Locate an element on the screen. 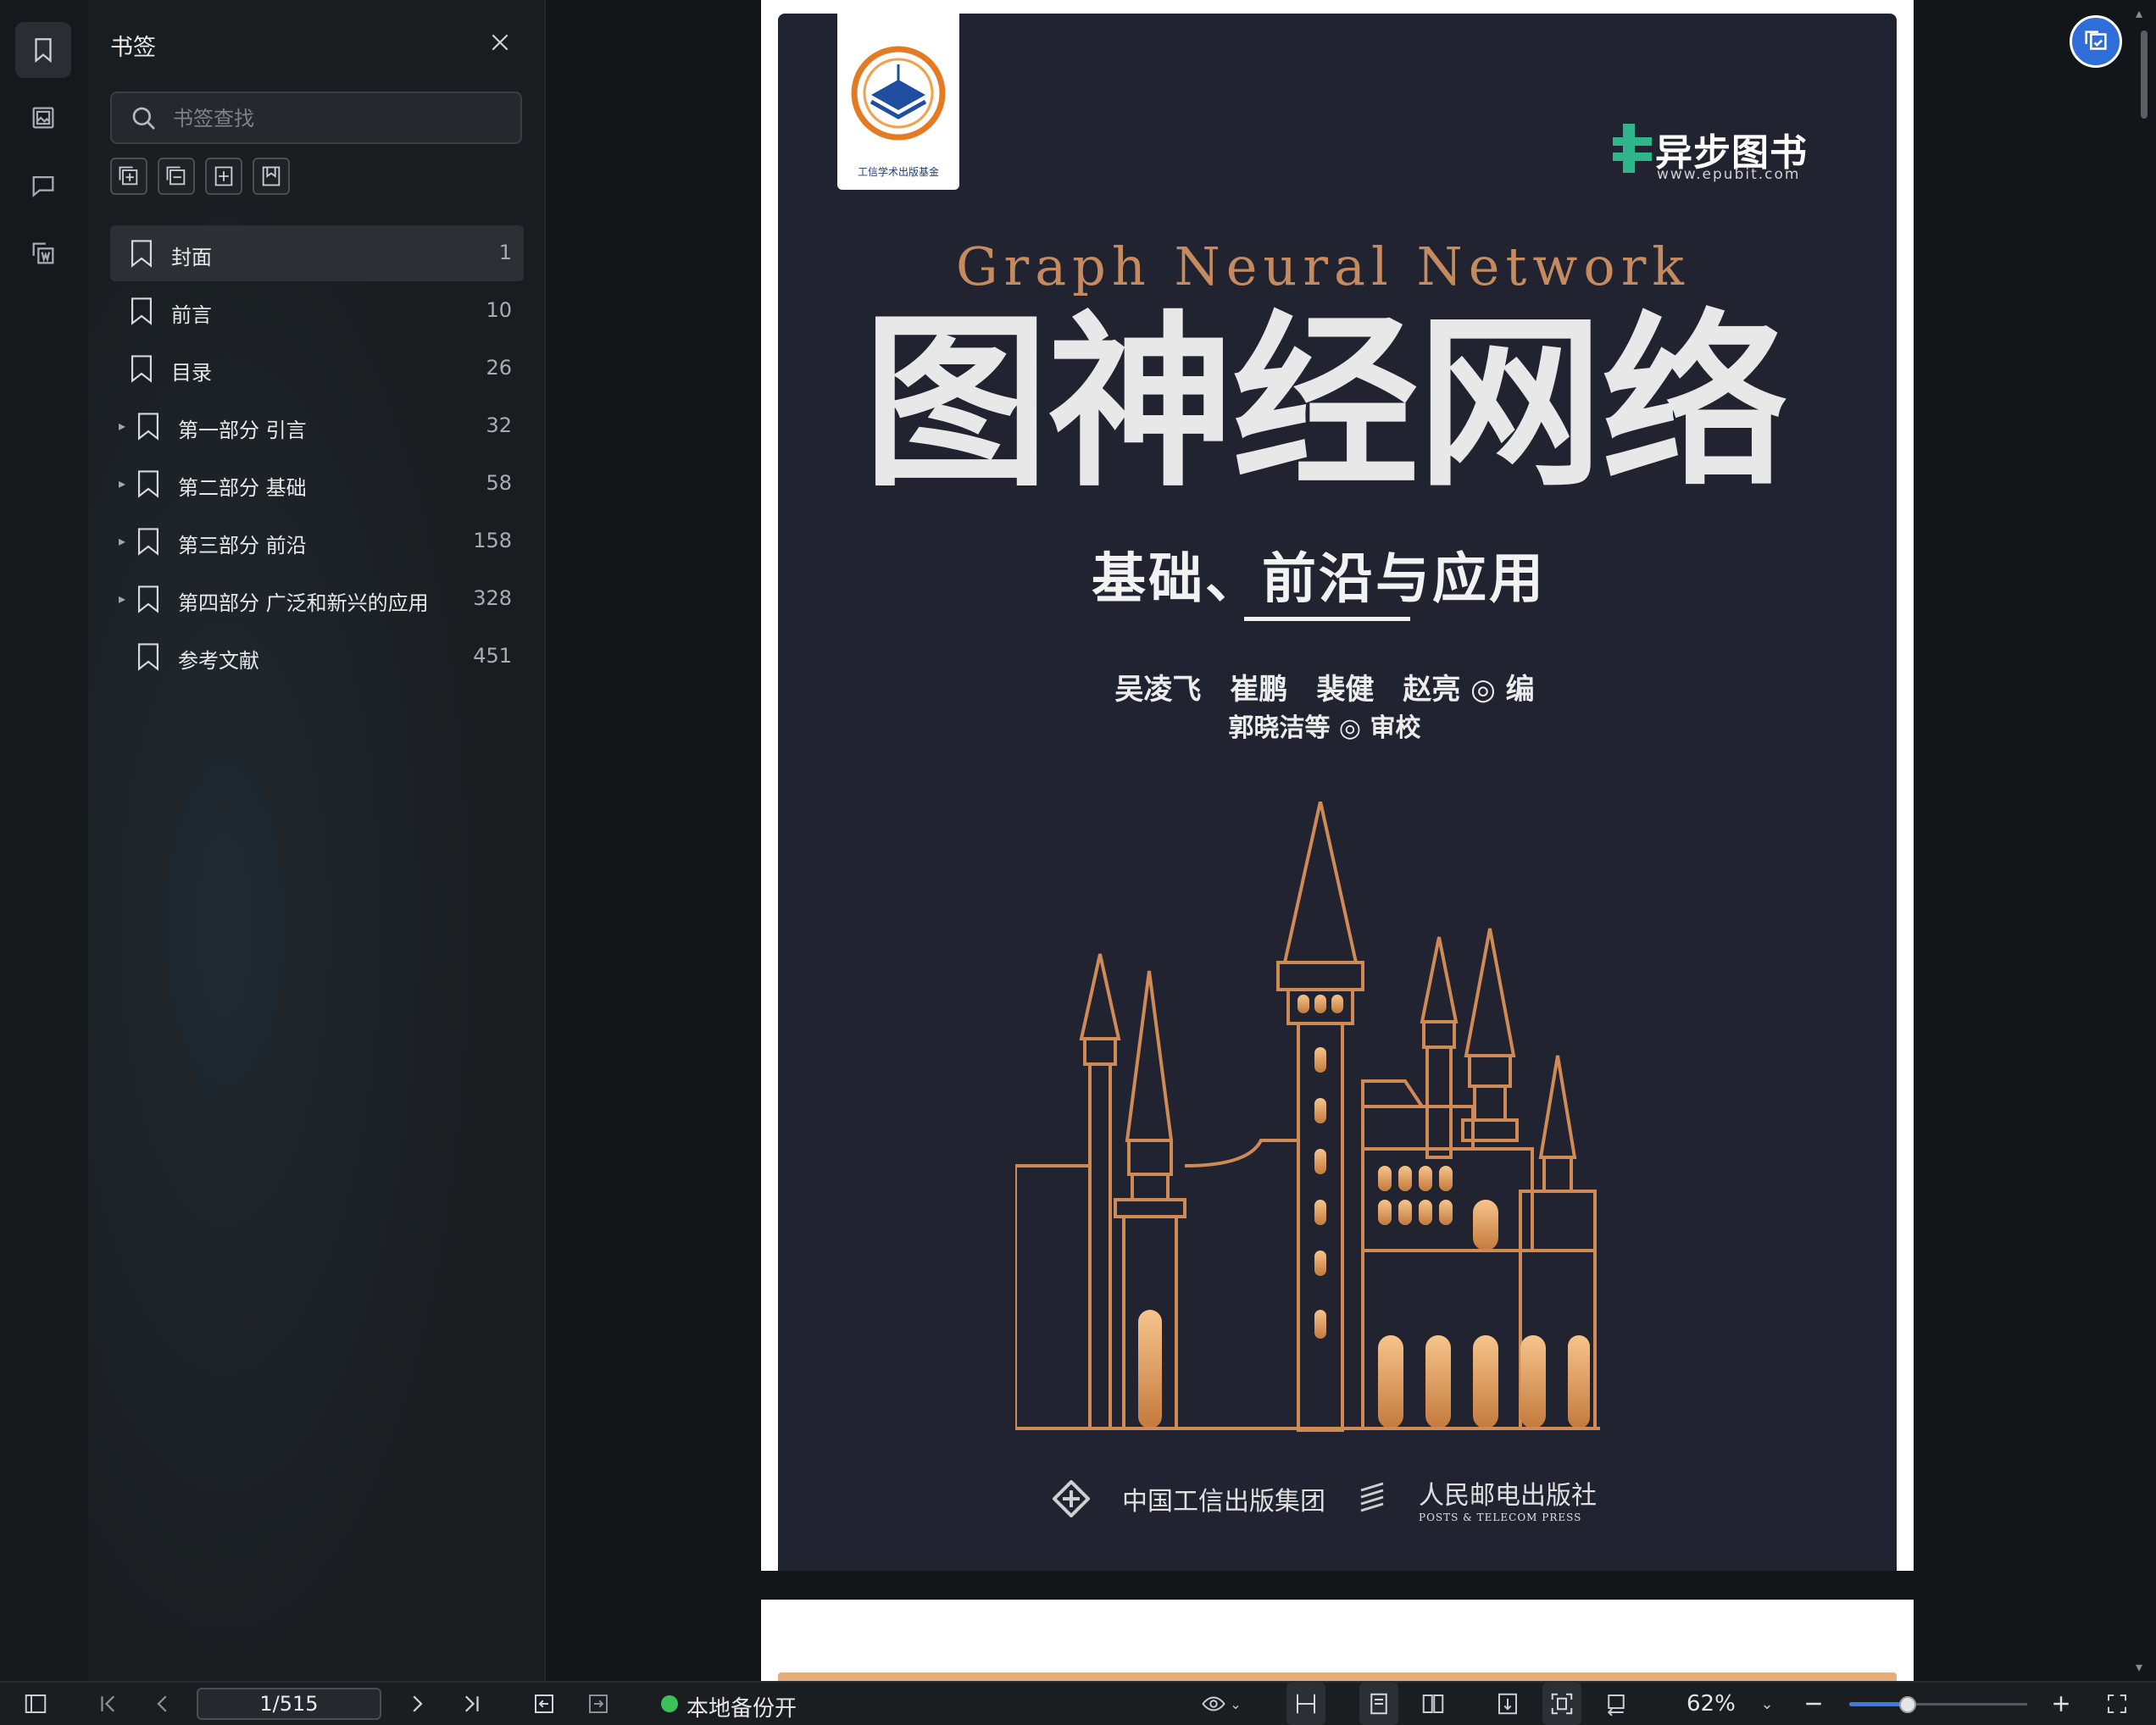 Image resolution: width=2156 pixels, height=1725 pixels. zoom-in-button is located at coordinates (2061, 1704).